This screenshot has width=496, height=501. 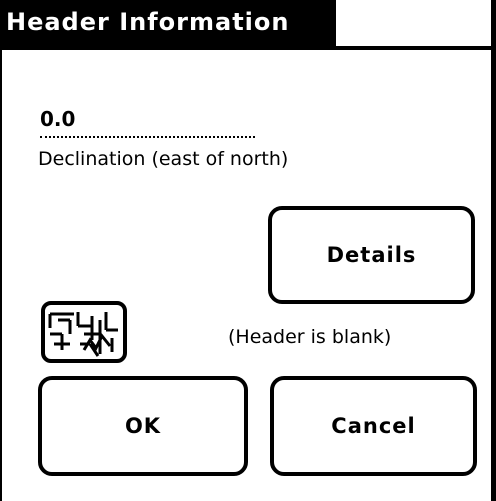 What do you see at coordinates (1, 274) in the screenshot?
I see `dialog-left-border` at bounding box center [1, 274].